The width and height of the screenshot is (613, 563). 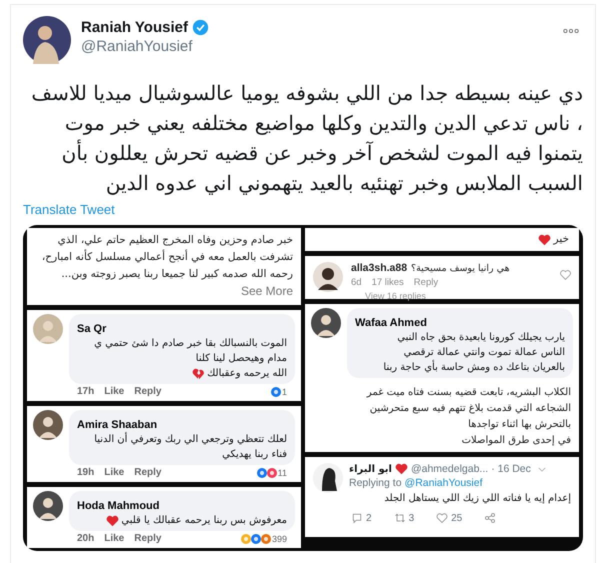 I want to click on retweet-count: 3, so click(x=411, y=518).